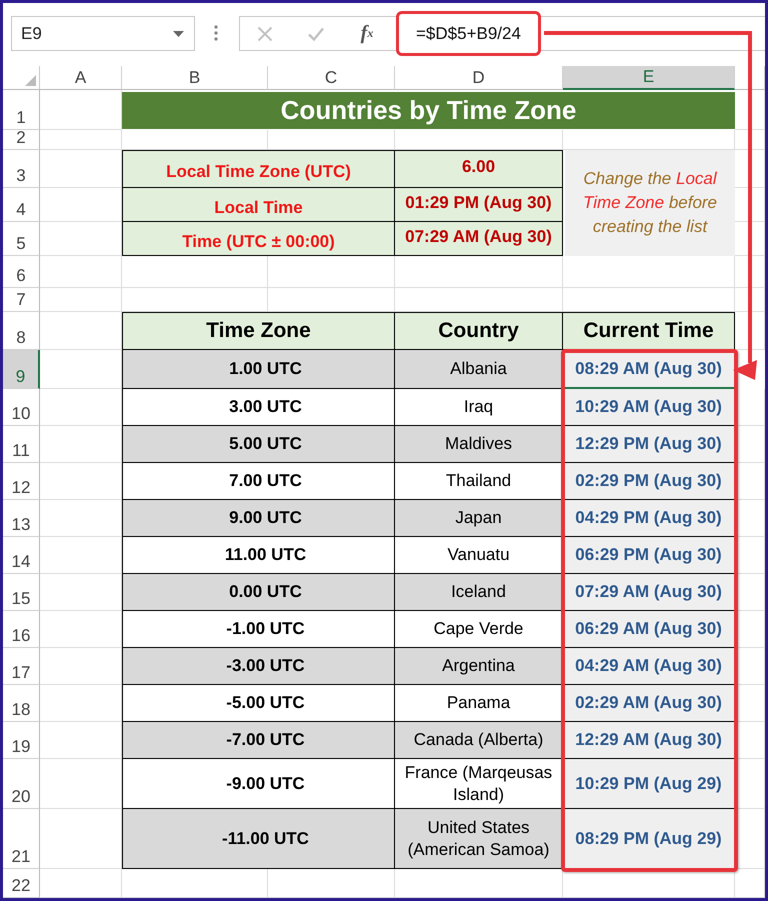 The width and height of the screenshot is (768, 901). Describe the element at coordinates (258, 666) in the screenshot. I see `time-zone-cell: -3.00 UTC` at that location.